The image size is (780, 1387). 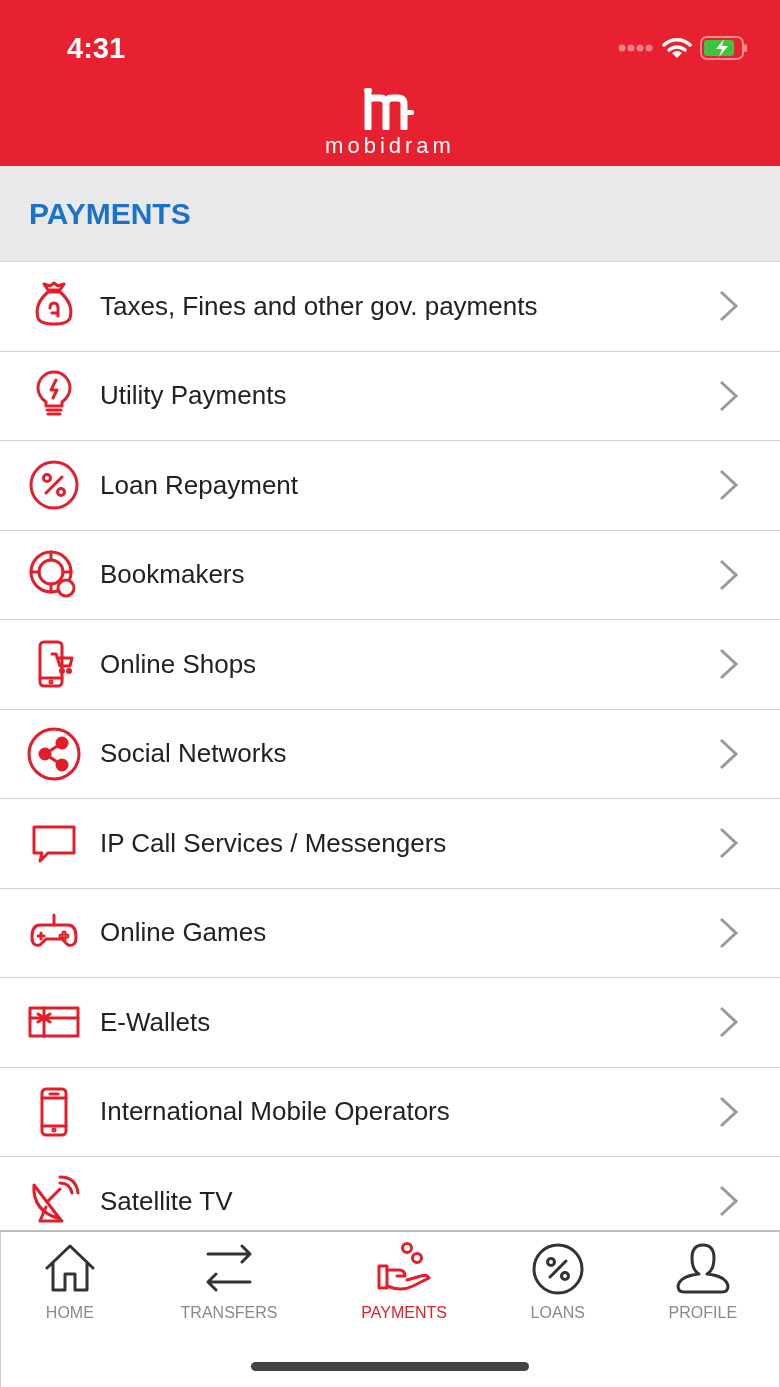 What do you see at coordinates (390, 146) in the screenshot?
I see `logo-text: mobidram` at bounding box center [390, 146].